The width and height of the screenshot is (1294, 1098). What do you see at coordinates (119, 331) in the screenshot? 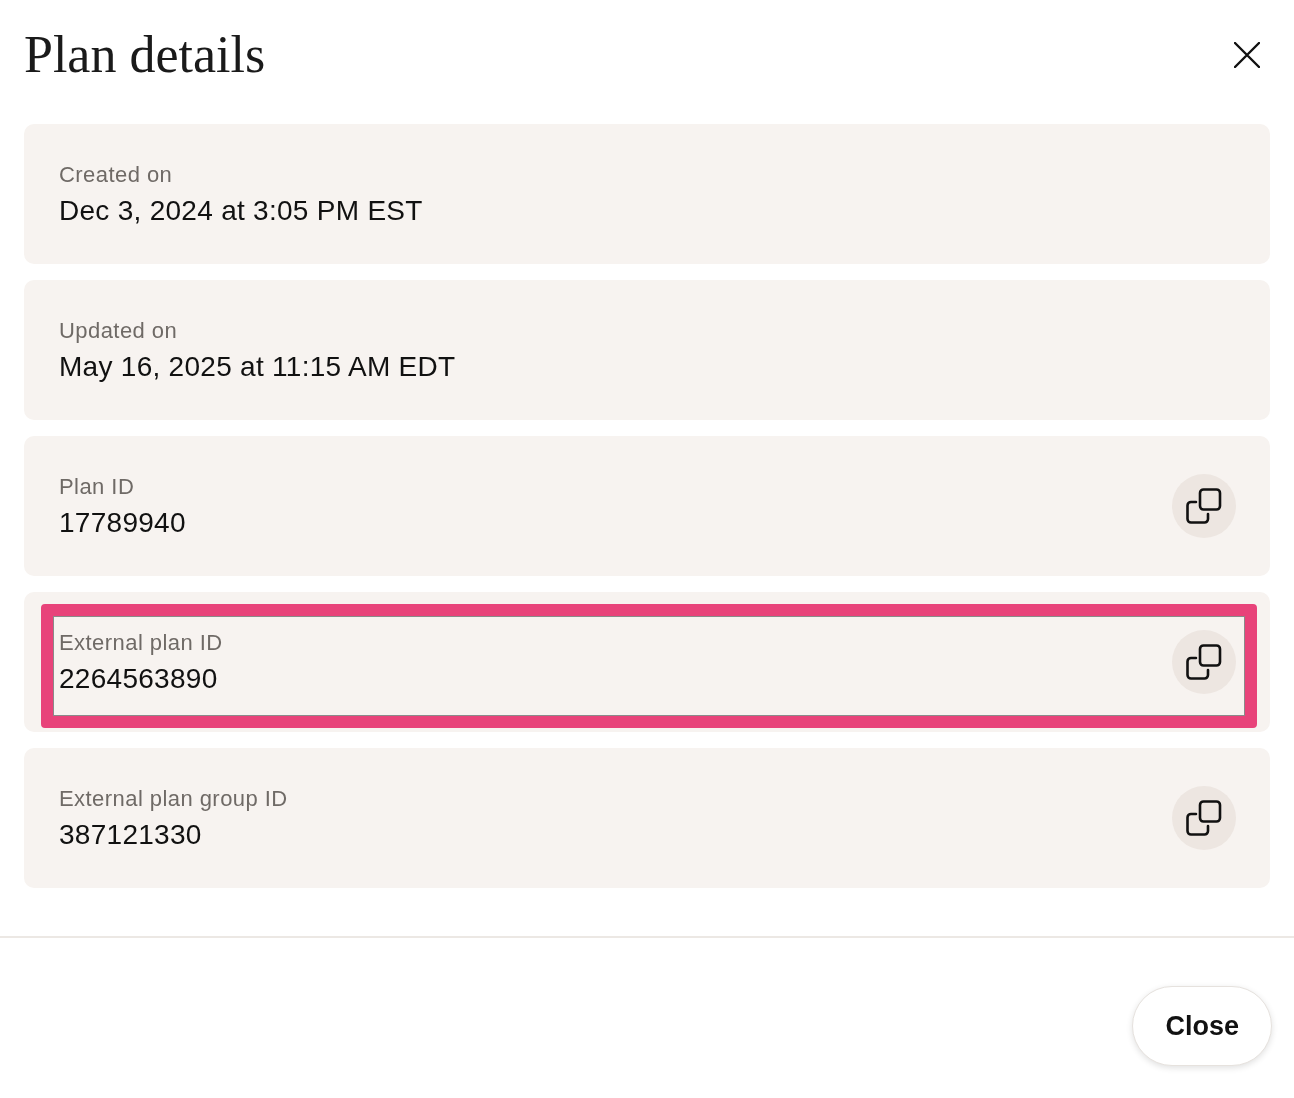
I see `field-label: Updated on` at bounding box center [119, 331].